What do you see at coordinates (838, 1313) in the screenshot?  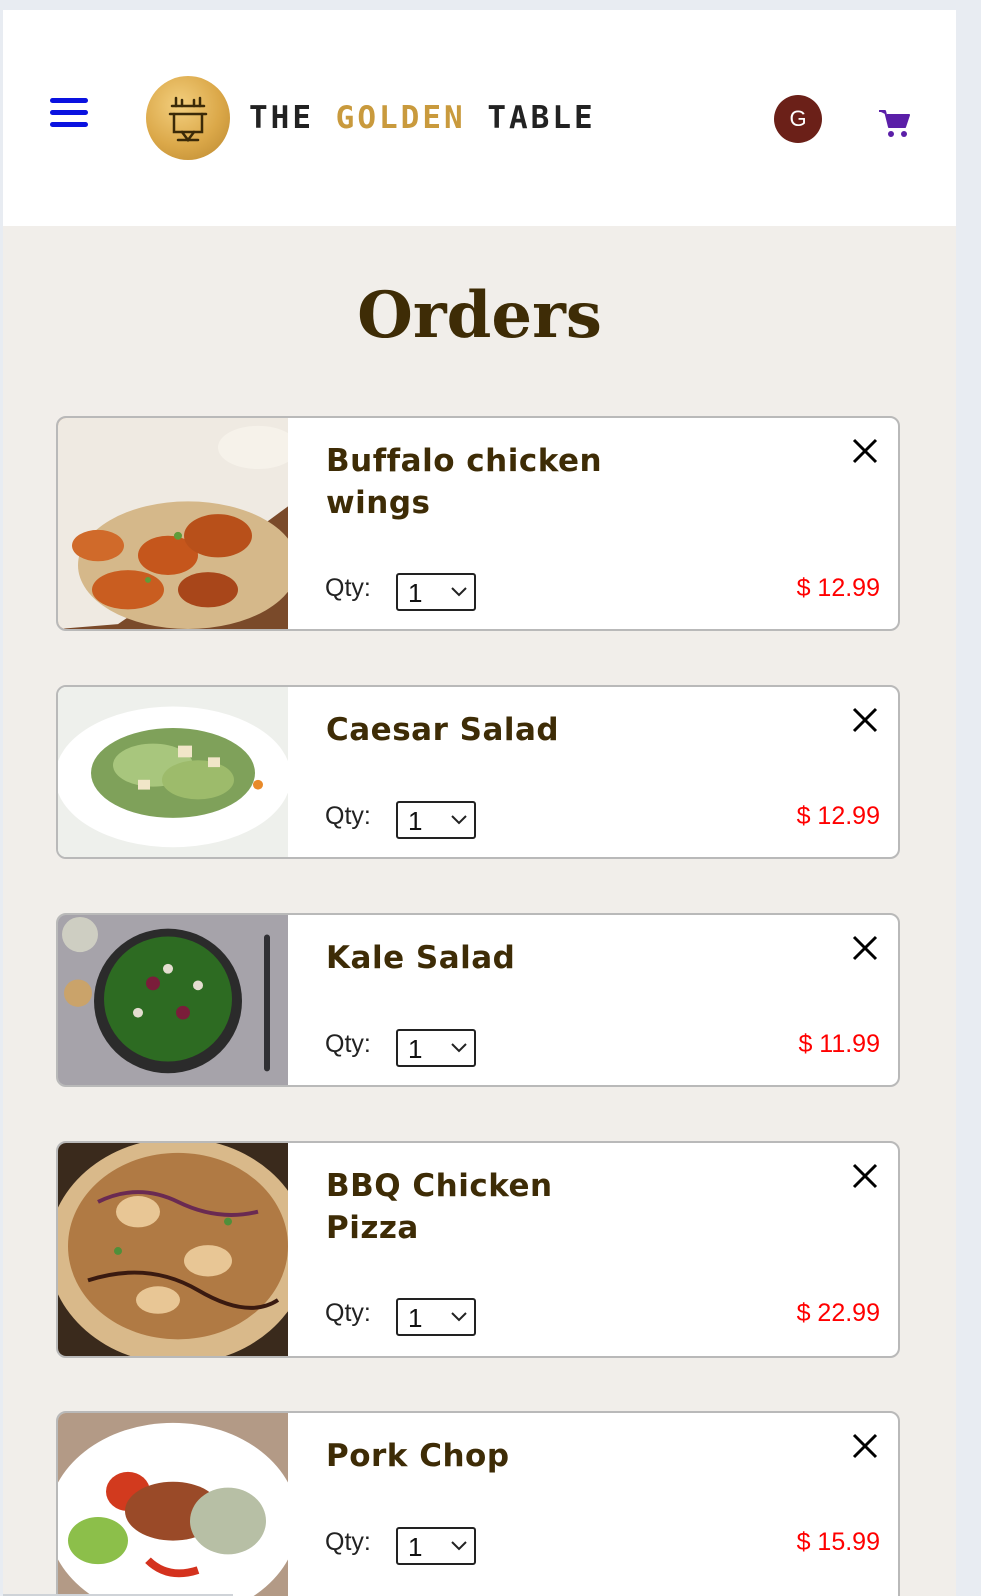 I see `item-price: $ 22.99` at bounding box center [838, 1313].